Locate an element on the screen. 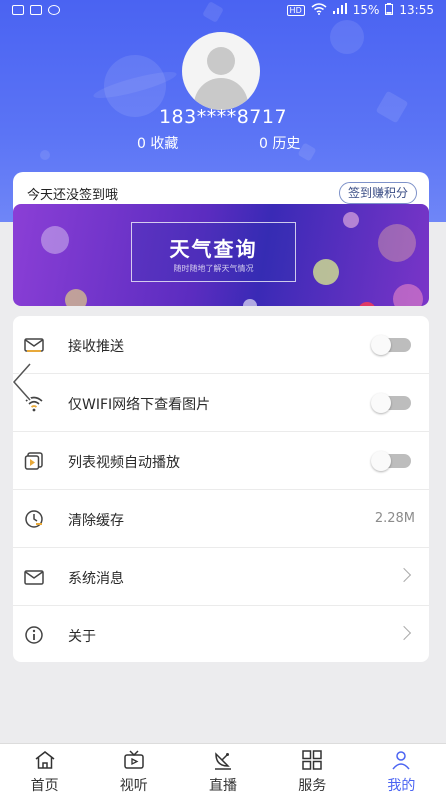 The width and height of the screenshot is (446, 797). setting-label: 列表视频自动播放 is located at coordinates (124, 463).